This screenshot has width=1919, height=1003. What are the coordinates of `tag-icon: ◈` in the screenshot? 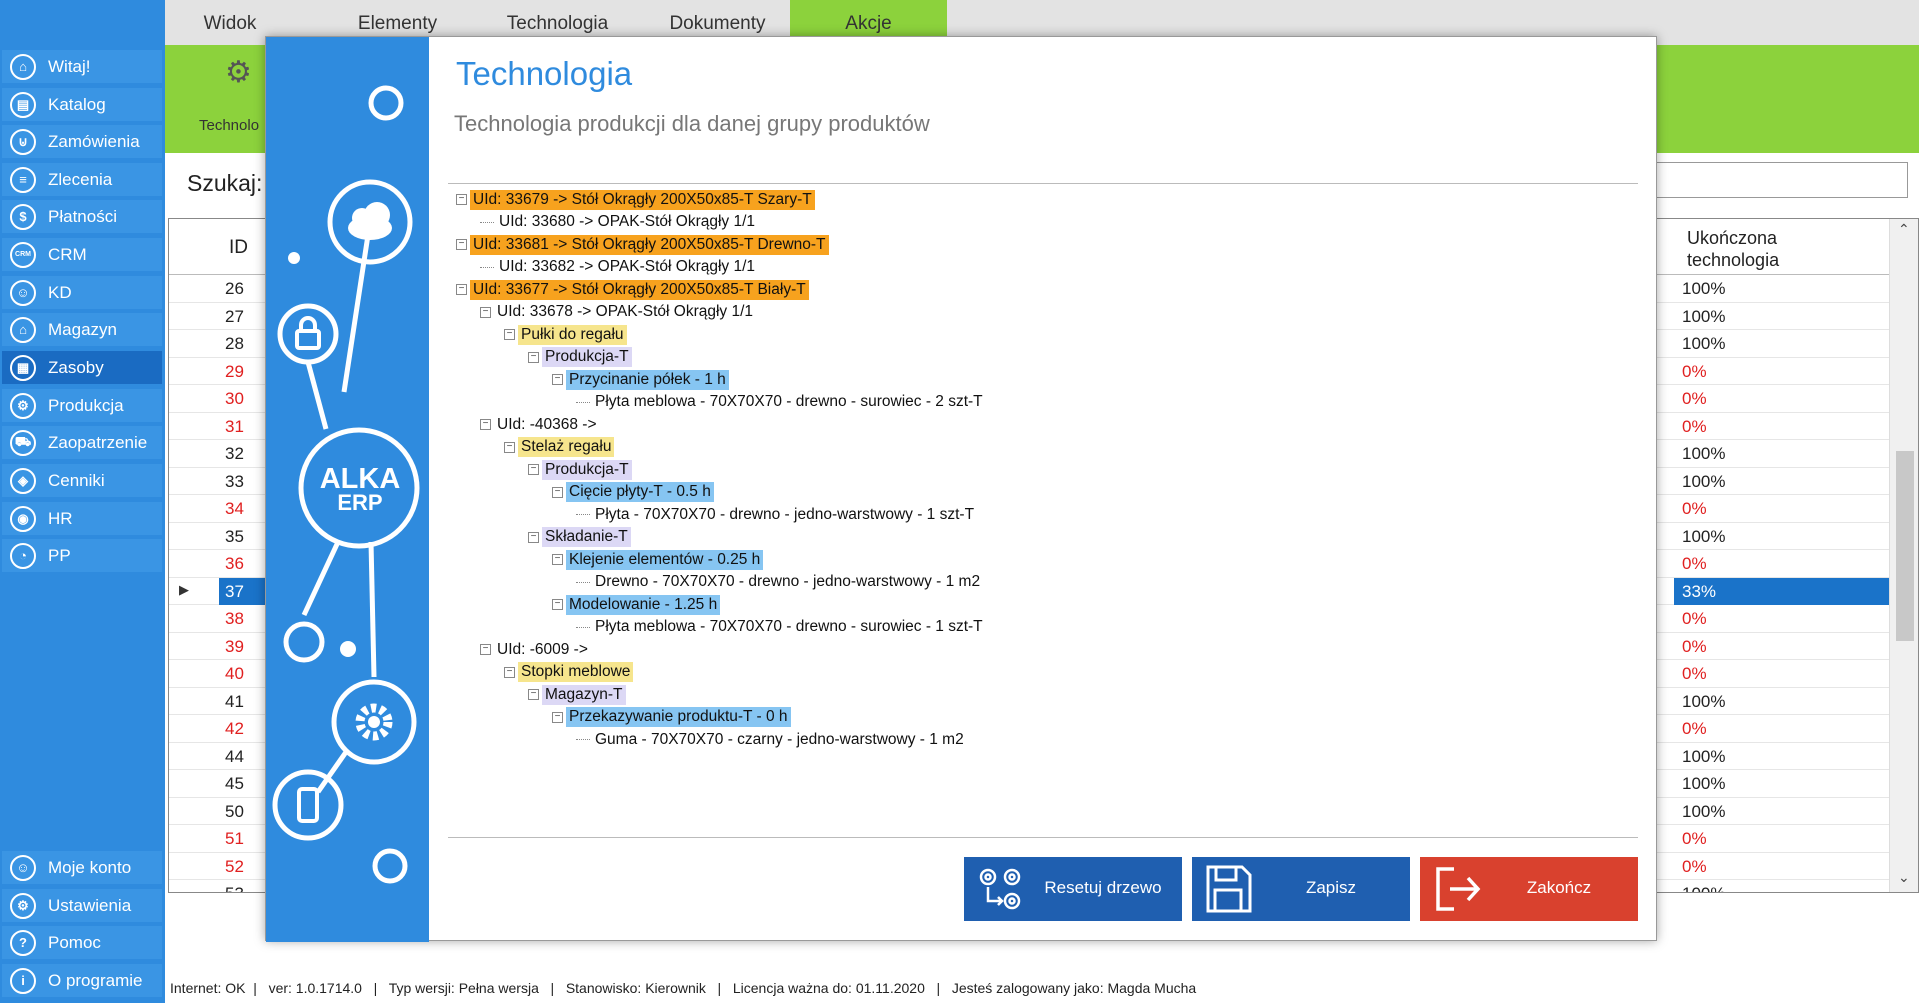 It's located at (23, 480).